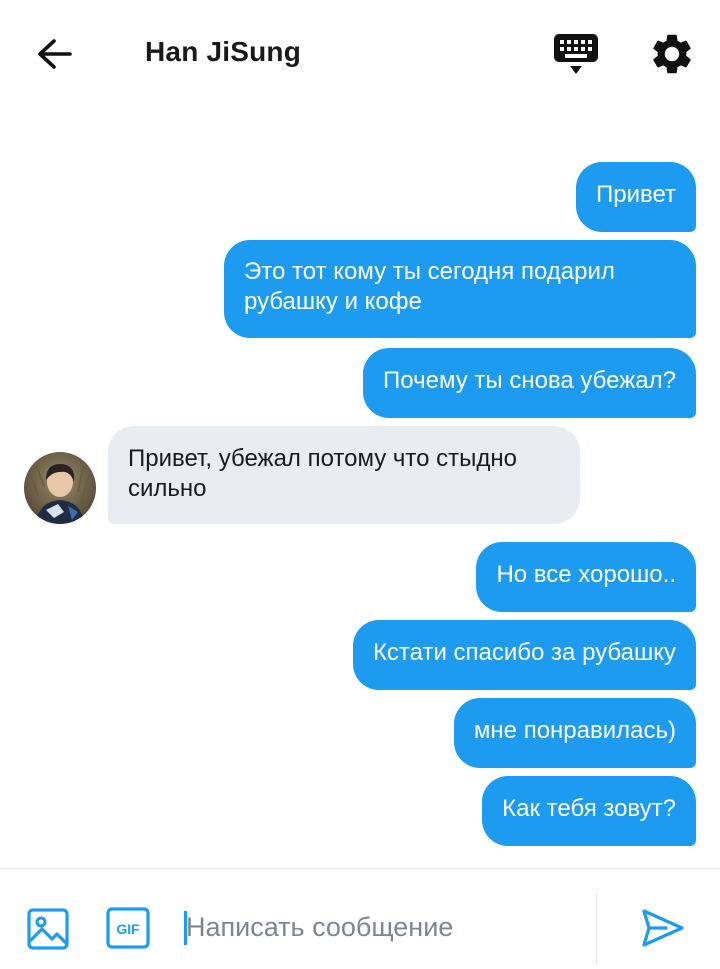  I want to click on image-icon, so click(48, 929).